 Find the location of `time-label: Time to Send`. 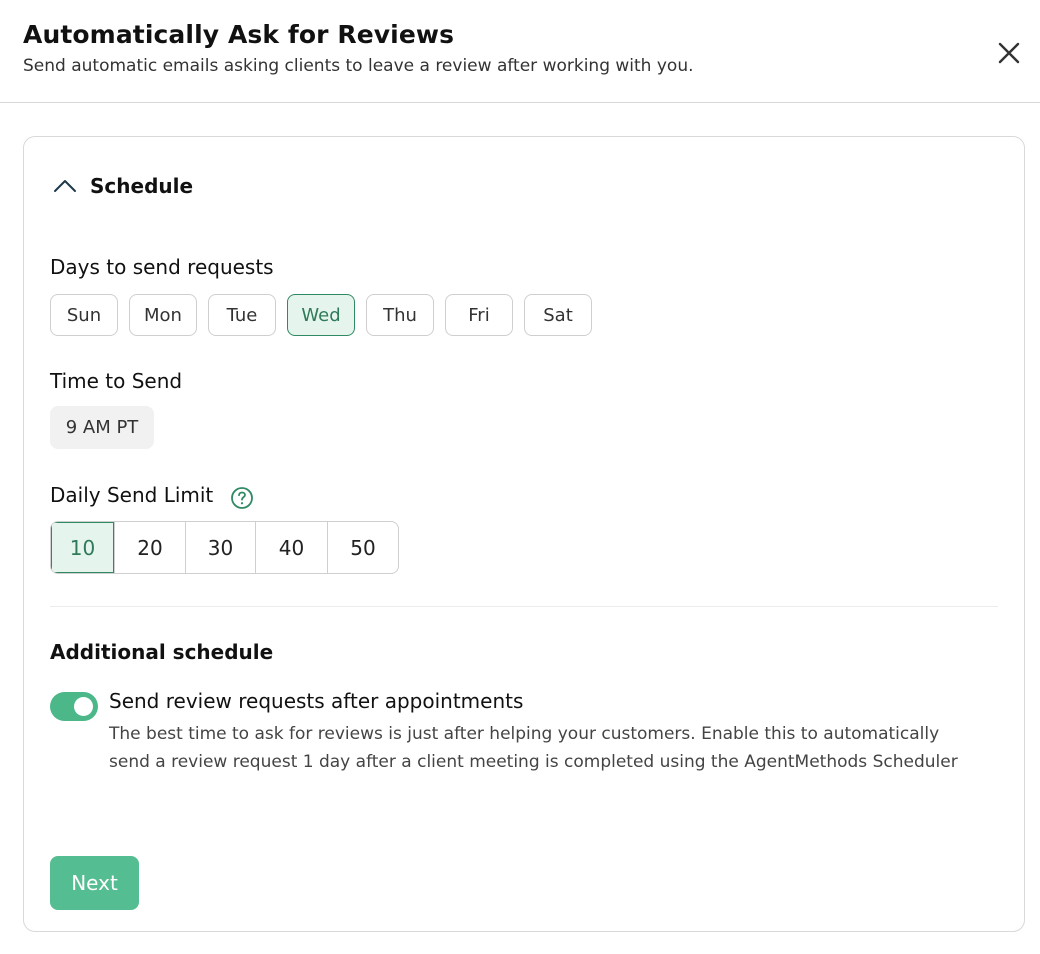

time-label: Time to Send is located at coordinates (116, 381).